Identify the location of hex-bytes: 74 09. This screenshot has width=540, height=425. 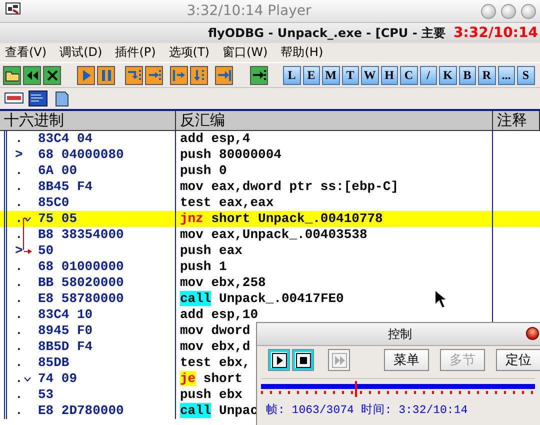
(58, 379).